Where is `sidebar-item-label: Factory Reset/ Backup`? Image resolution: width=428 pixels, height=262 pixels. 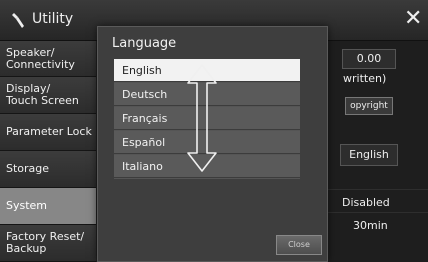 sidebar-item-label: Factory Reset/ Backup is located at coordinates (45, 242).